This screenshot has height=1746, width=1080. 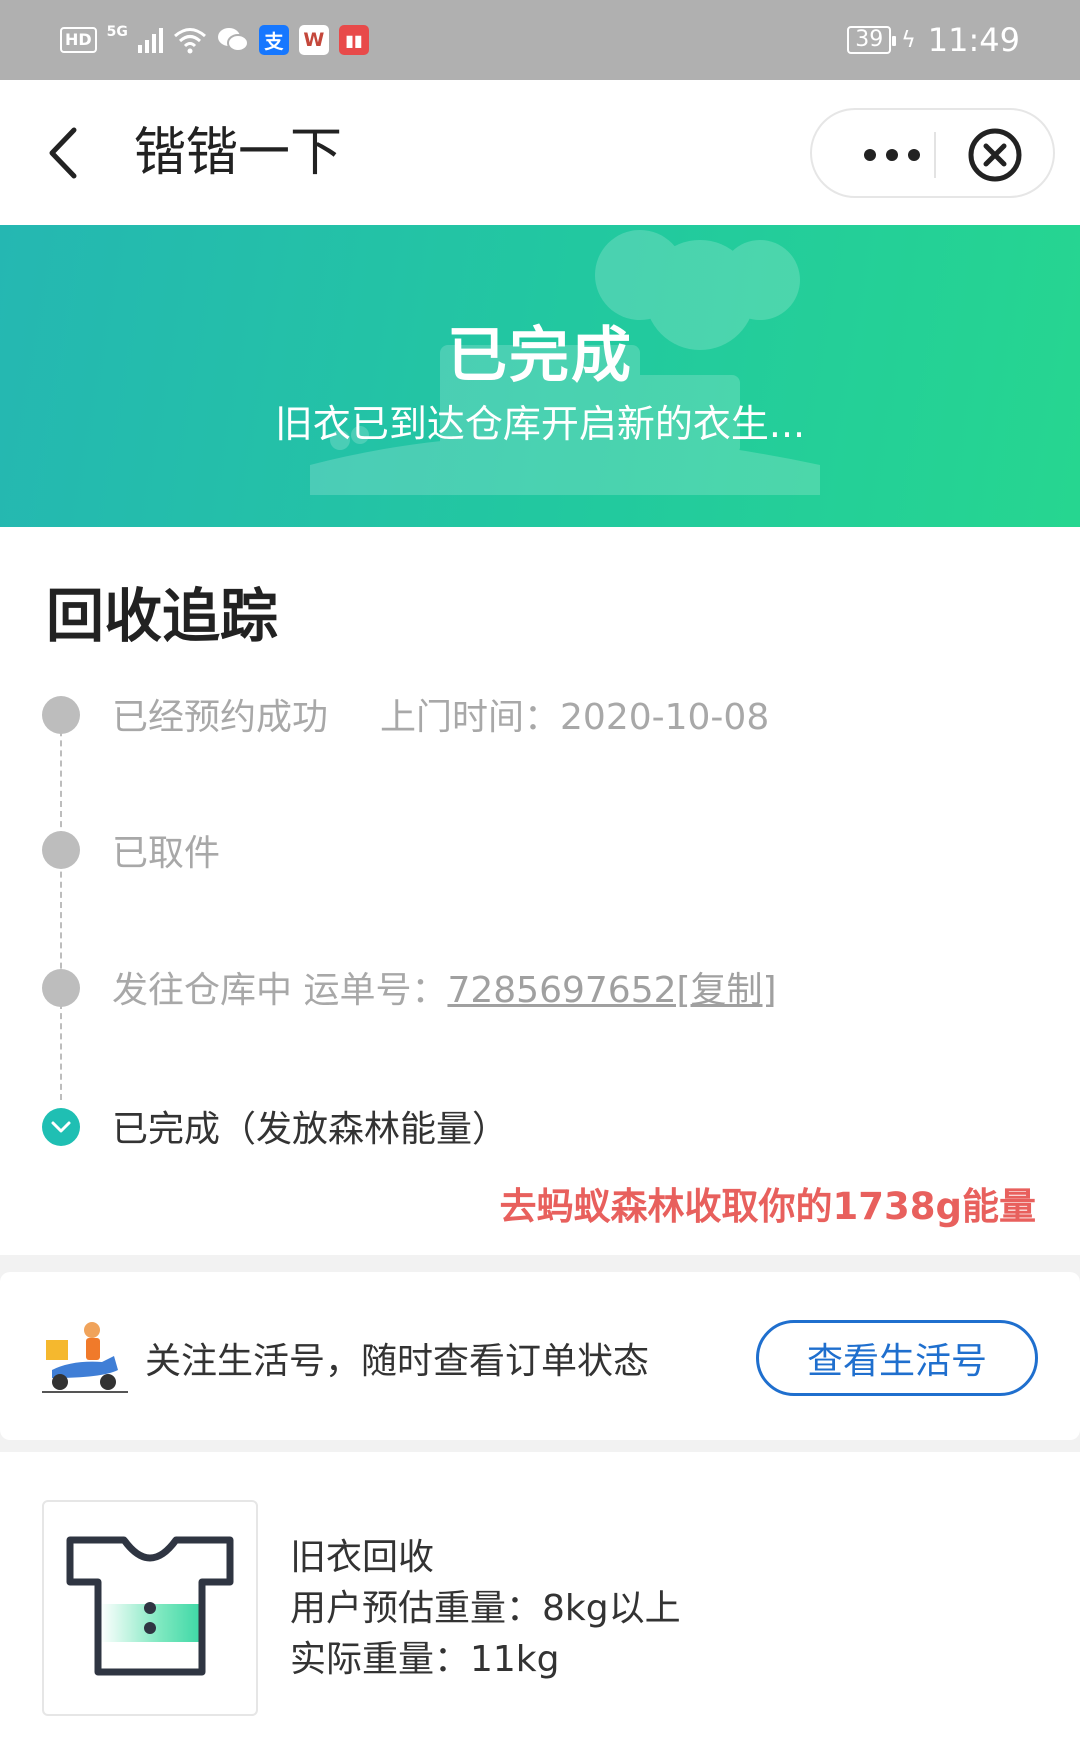 What do you see at coordinates (189, 41) in the screenshot?
I see `wifi-icon` at bounding box center [189, 41].